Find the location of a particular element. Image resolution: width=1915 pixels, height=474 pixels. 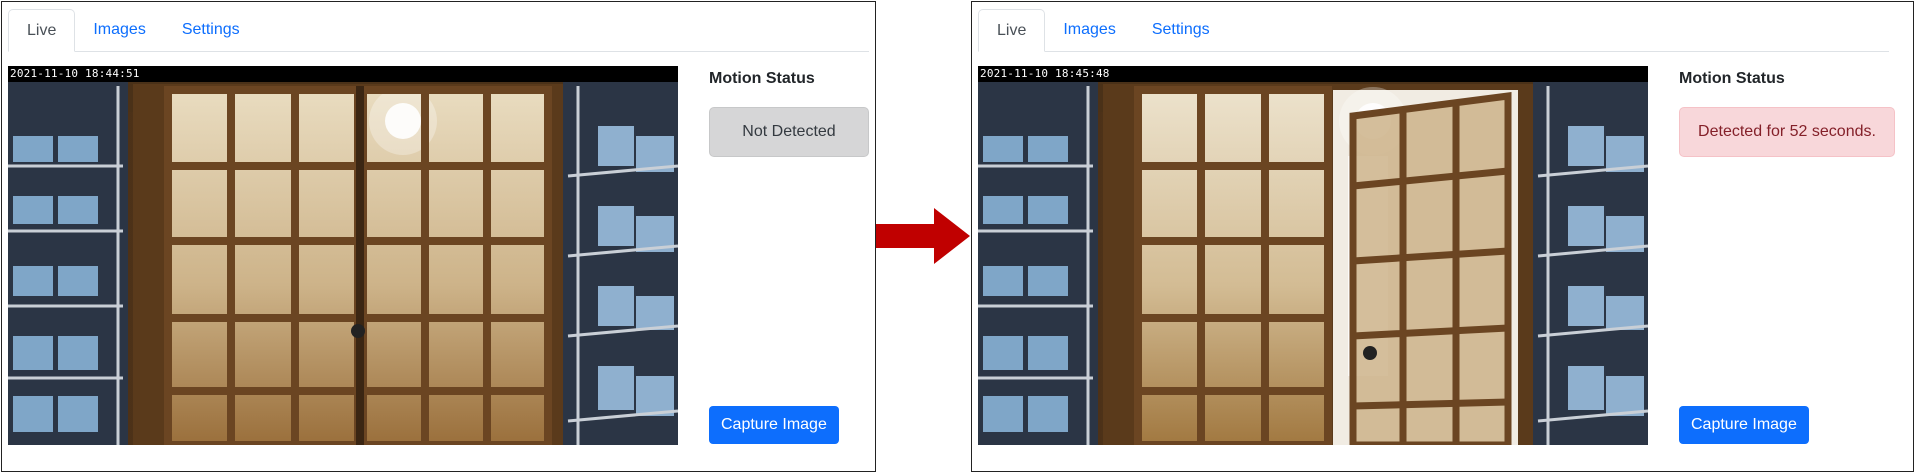

camera-timestamp: 2021-11-10 18:44:51 is located at coordinates (343, 74).